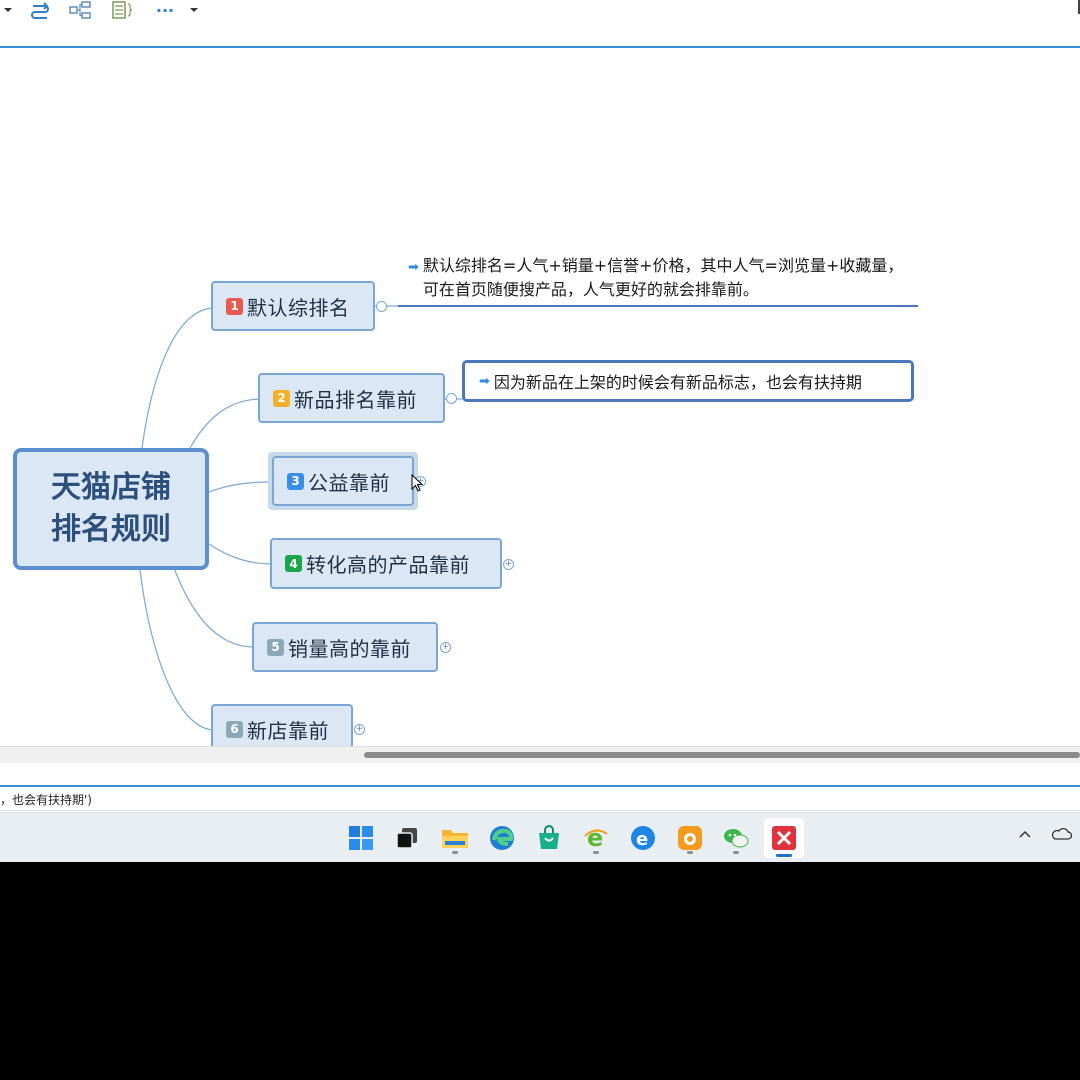 The height and width of the screenshot is (1080, 1080). I want to click on more-dropdown-caret-icon, so click(194, 10).